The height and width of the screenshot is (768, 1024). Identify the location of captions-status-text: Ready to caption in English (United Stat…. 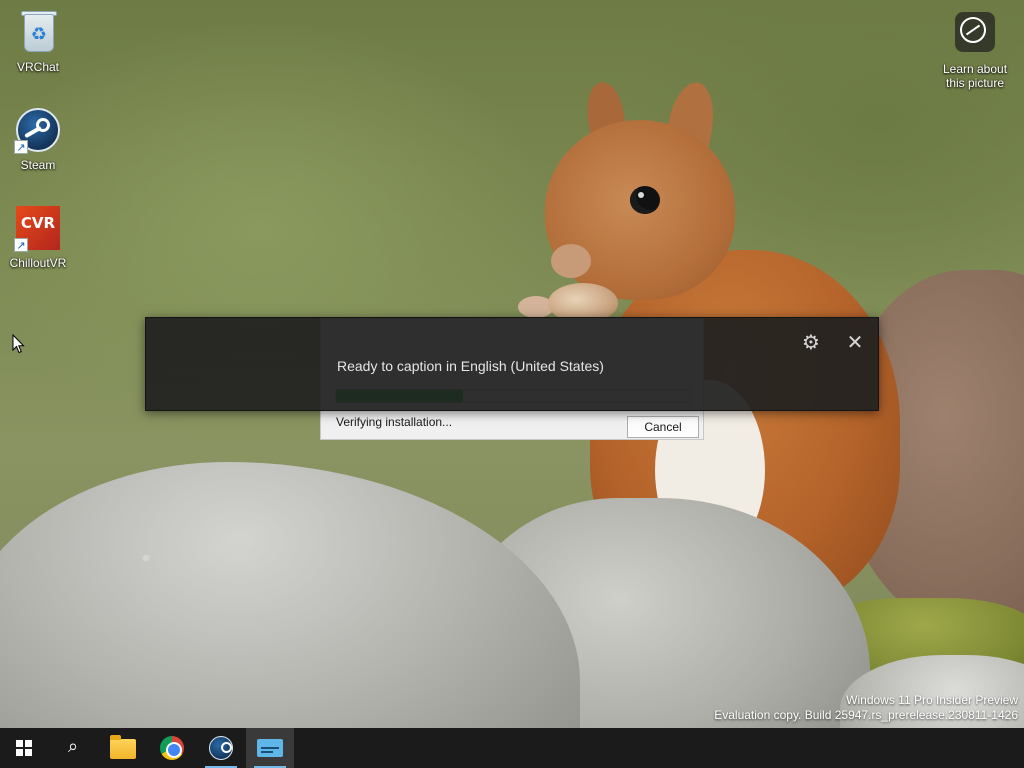
(470, 366).